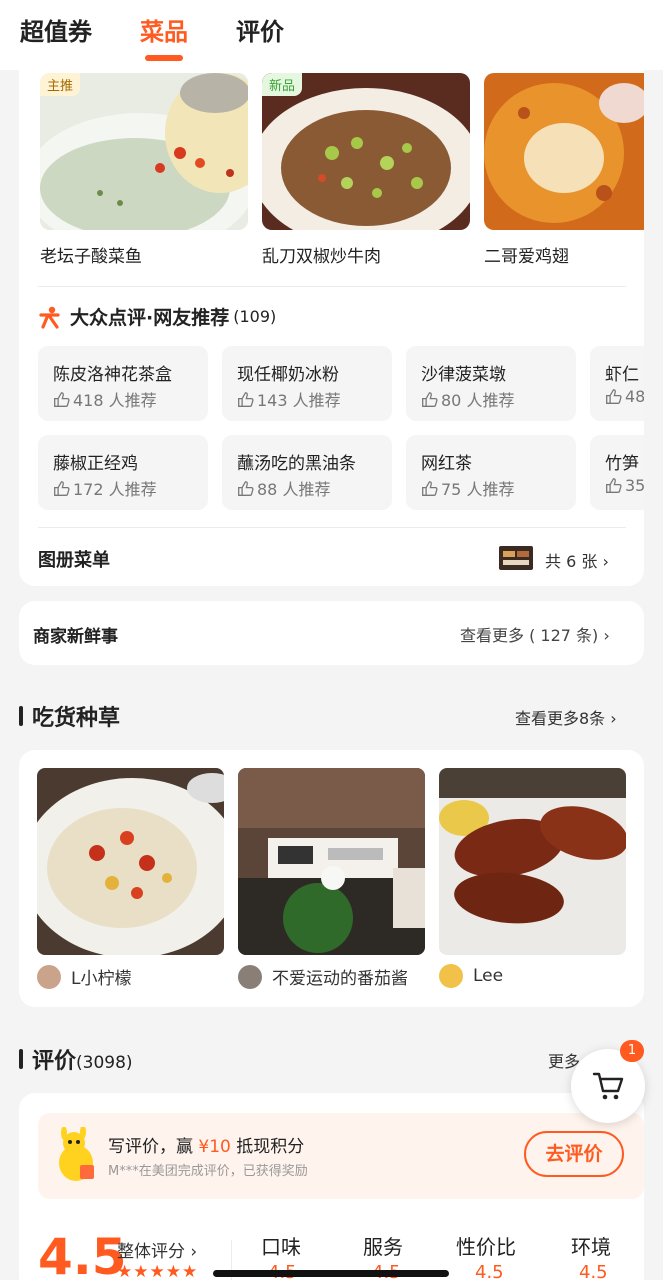 This screenshot has width=663, height=1280. I want to click on review-promo-banner: 写评价，赢 ¥10 抵现积分 M***在美团完成评价，已获得奖励 去评价, so click(341, 1156).